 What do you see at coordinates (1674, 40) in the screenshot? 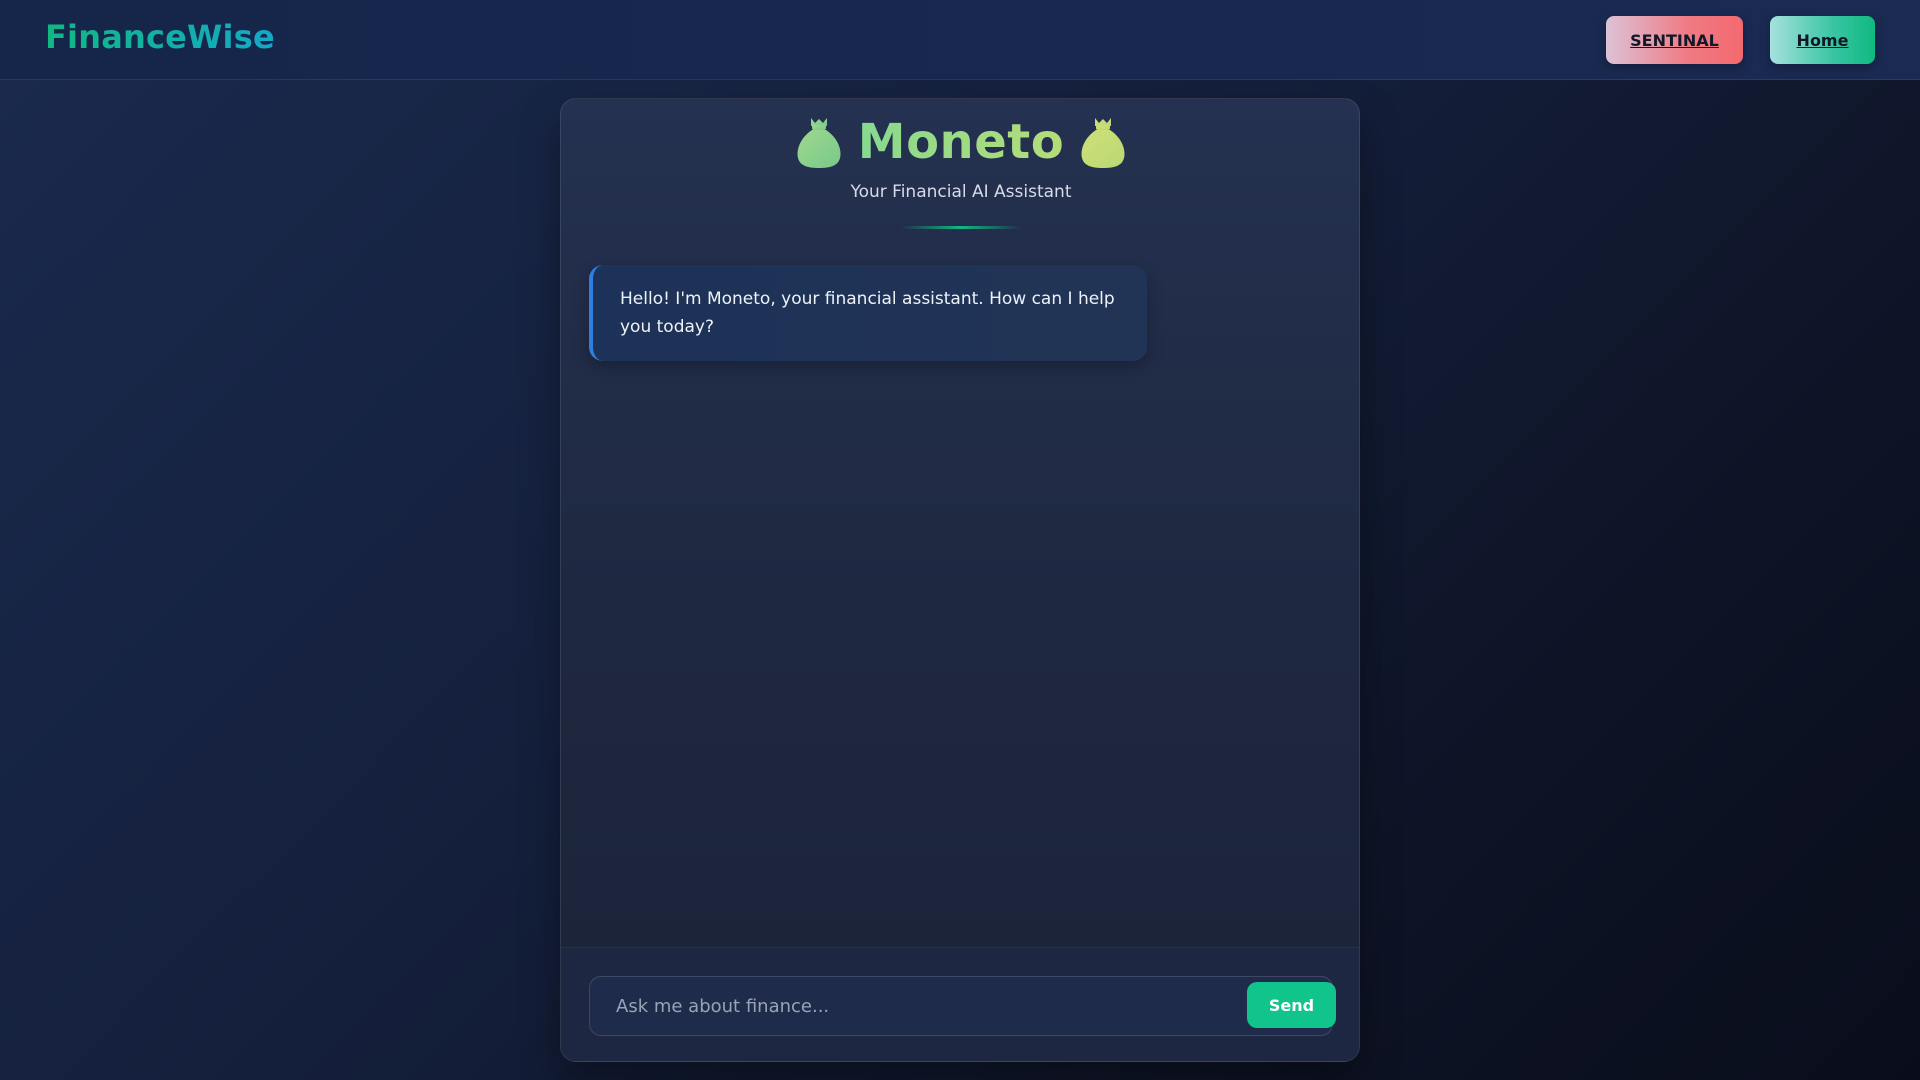
I see `sentinal-button: SENTINAL` at bounding box center [1674, 40].